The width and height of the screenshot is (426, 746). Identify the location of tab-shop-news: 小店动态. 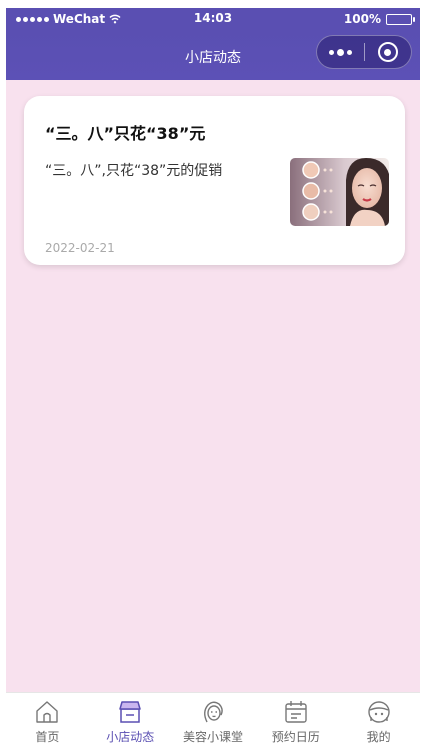
(130, 719).